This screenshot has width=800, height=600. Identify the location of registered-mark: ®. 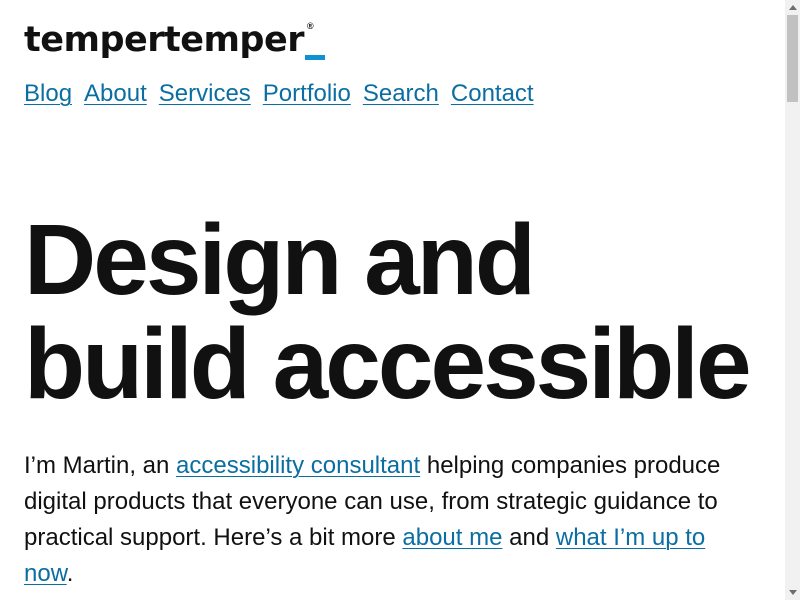
(310, 26).